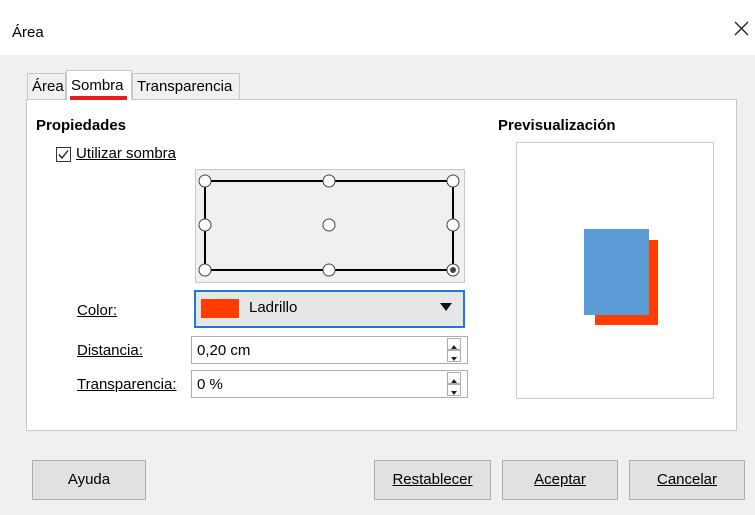 The image size is (755, 515). I want to click on shadow-position-selector, so click(330, 226).